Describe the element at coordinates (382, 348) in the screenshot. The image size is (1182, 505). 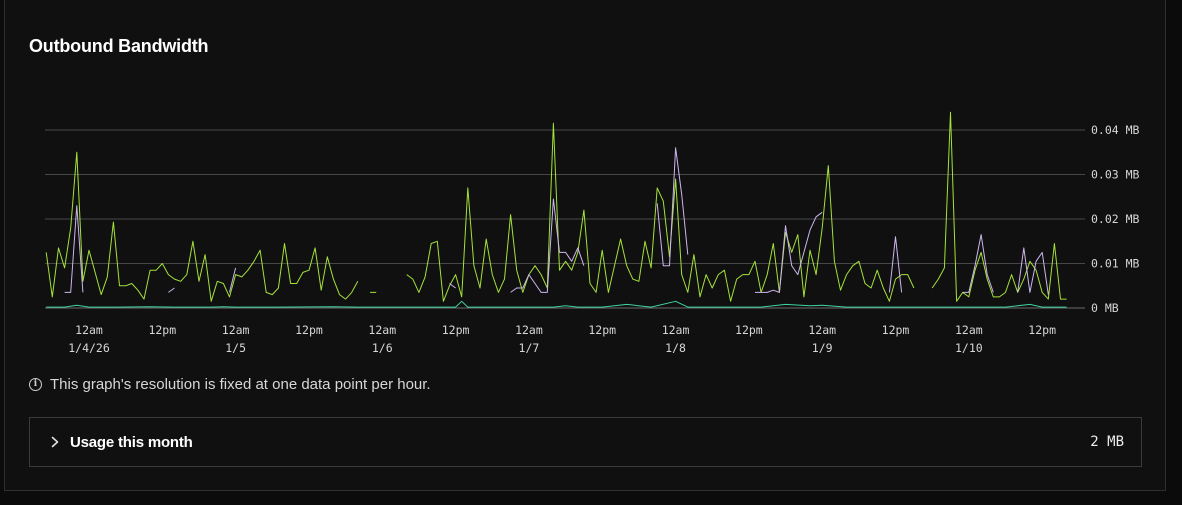
I see `x-tick-date: 1/6` at that location.